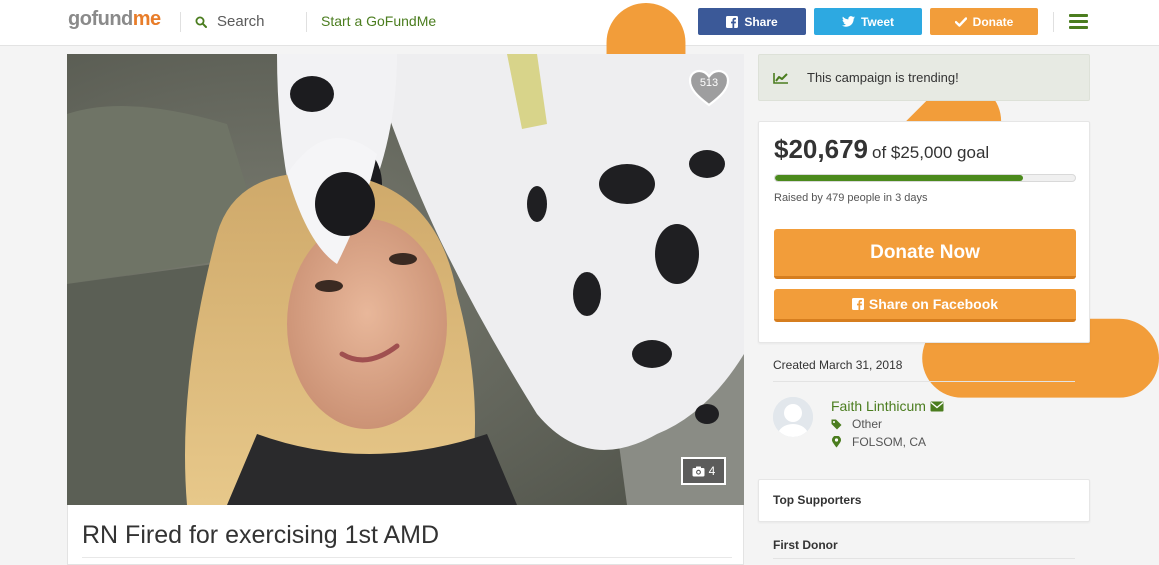 The height and width of the screenshot is (565, 1159). Describe the element at coordinates (925, 254) in the screenshot. I see `donate-now-button: Donate Now` at that location.